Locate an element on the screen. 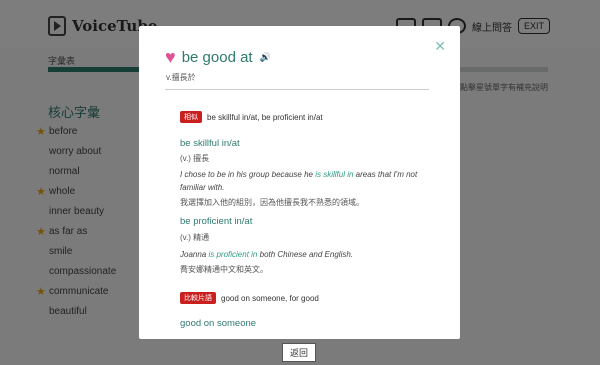  entry-pos: (v.) 精通 is located at coordinates (195, 237).